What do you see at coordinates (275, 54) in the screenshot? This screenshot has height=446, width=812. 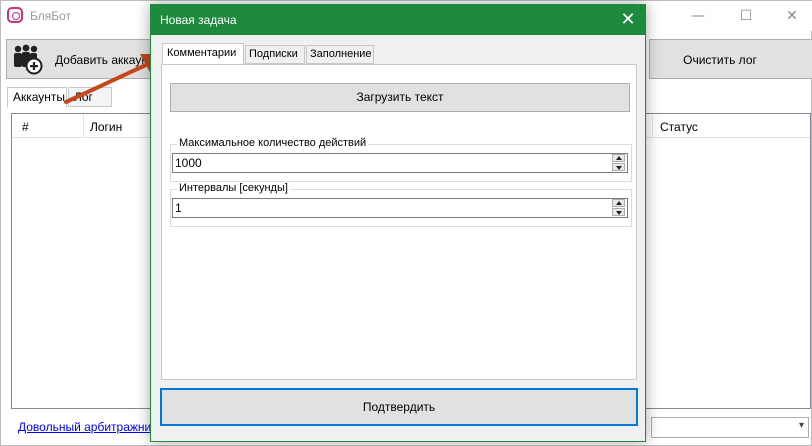 I see `tab-subscriptions: Подписки` at bounding box center [275, 54].